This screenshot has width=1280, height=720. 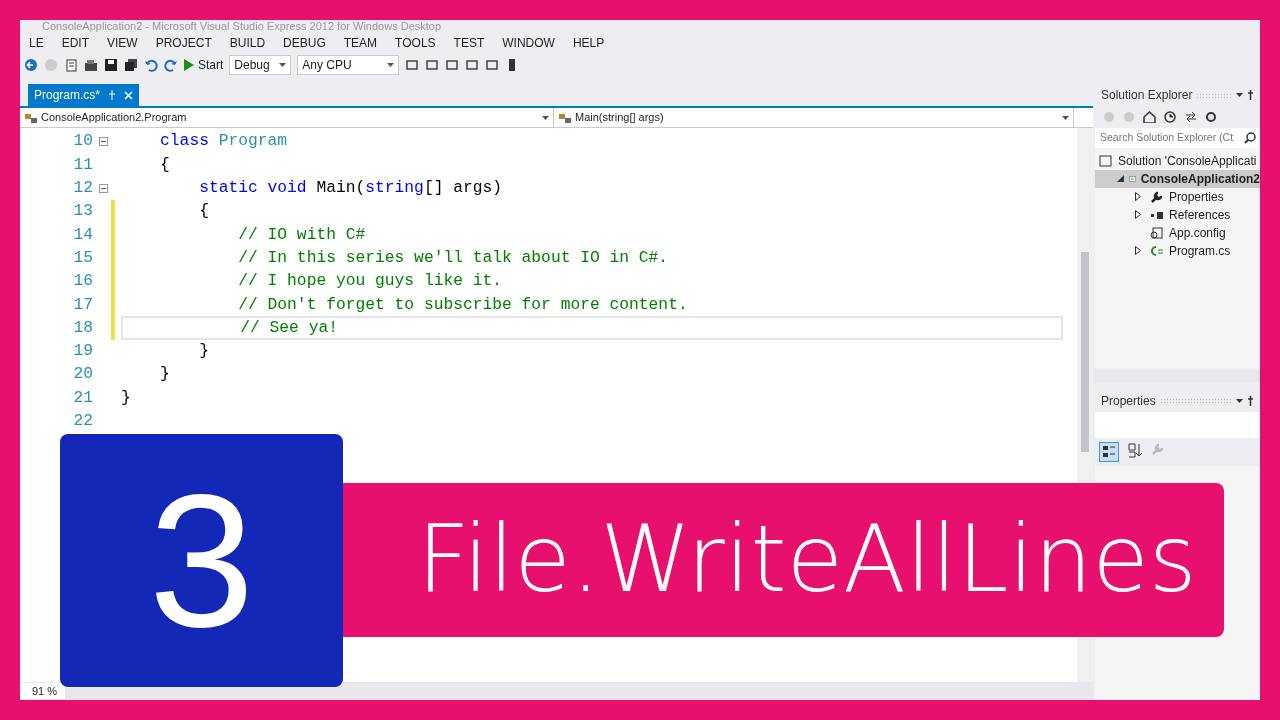 What do you see at coordinates (1177, 196) in the screenshot?
I see `tree-item: Properties` at bounding box center [1177, 196].